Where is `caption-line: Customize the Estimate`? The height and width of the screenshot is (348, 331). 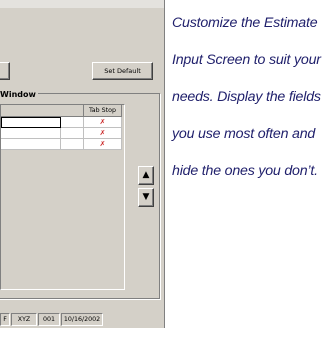 caption-line: Customize the Estimate is located at coordinates (245, 23).